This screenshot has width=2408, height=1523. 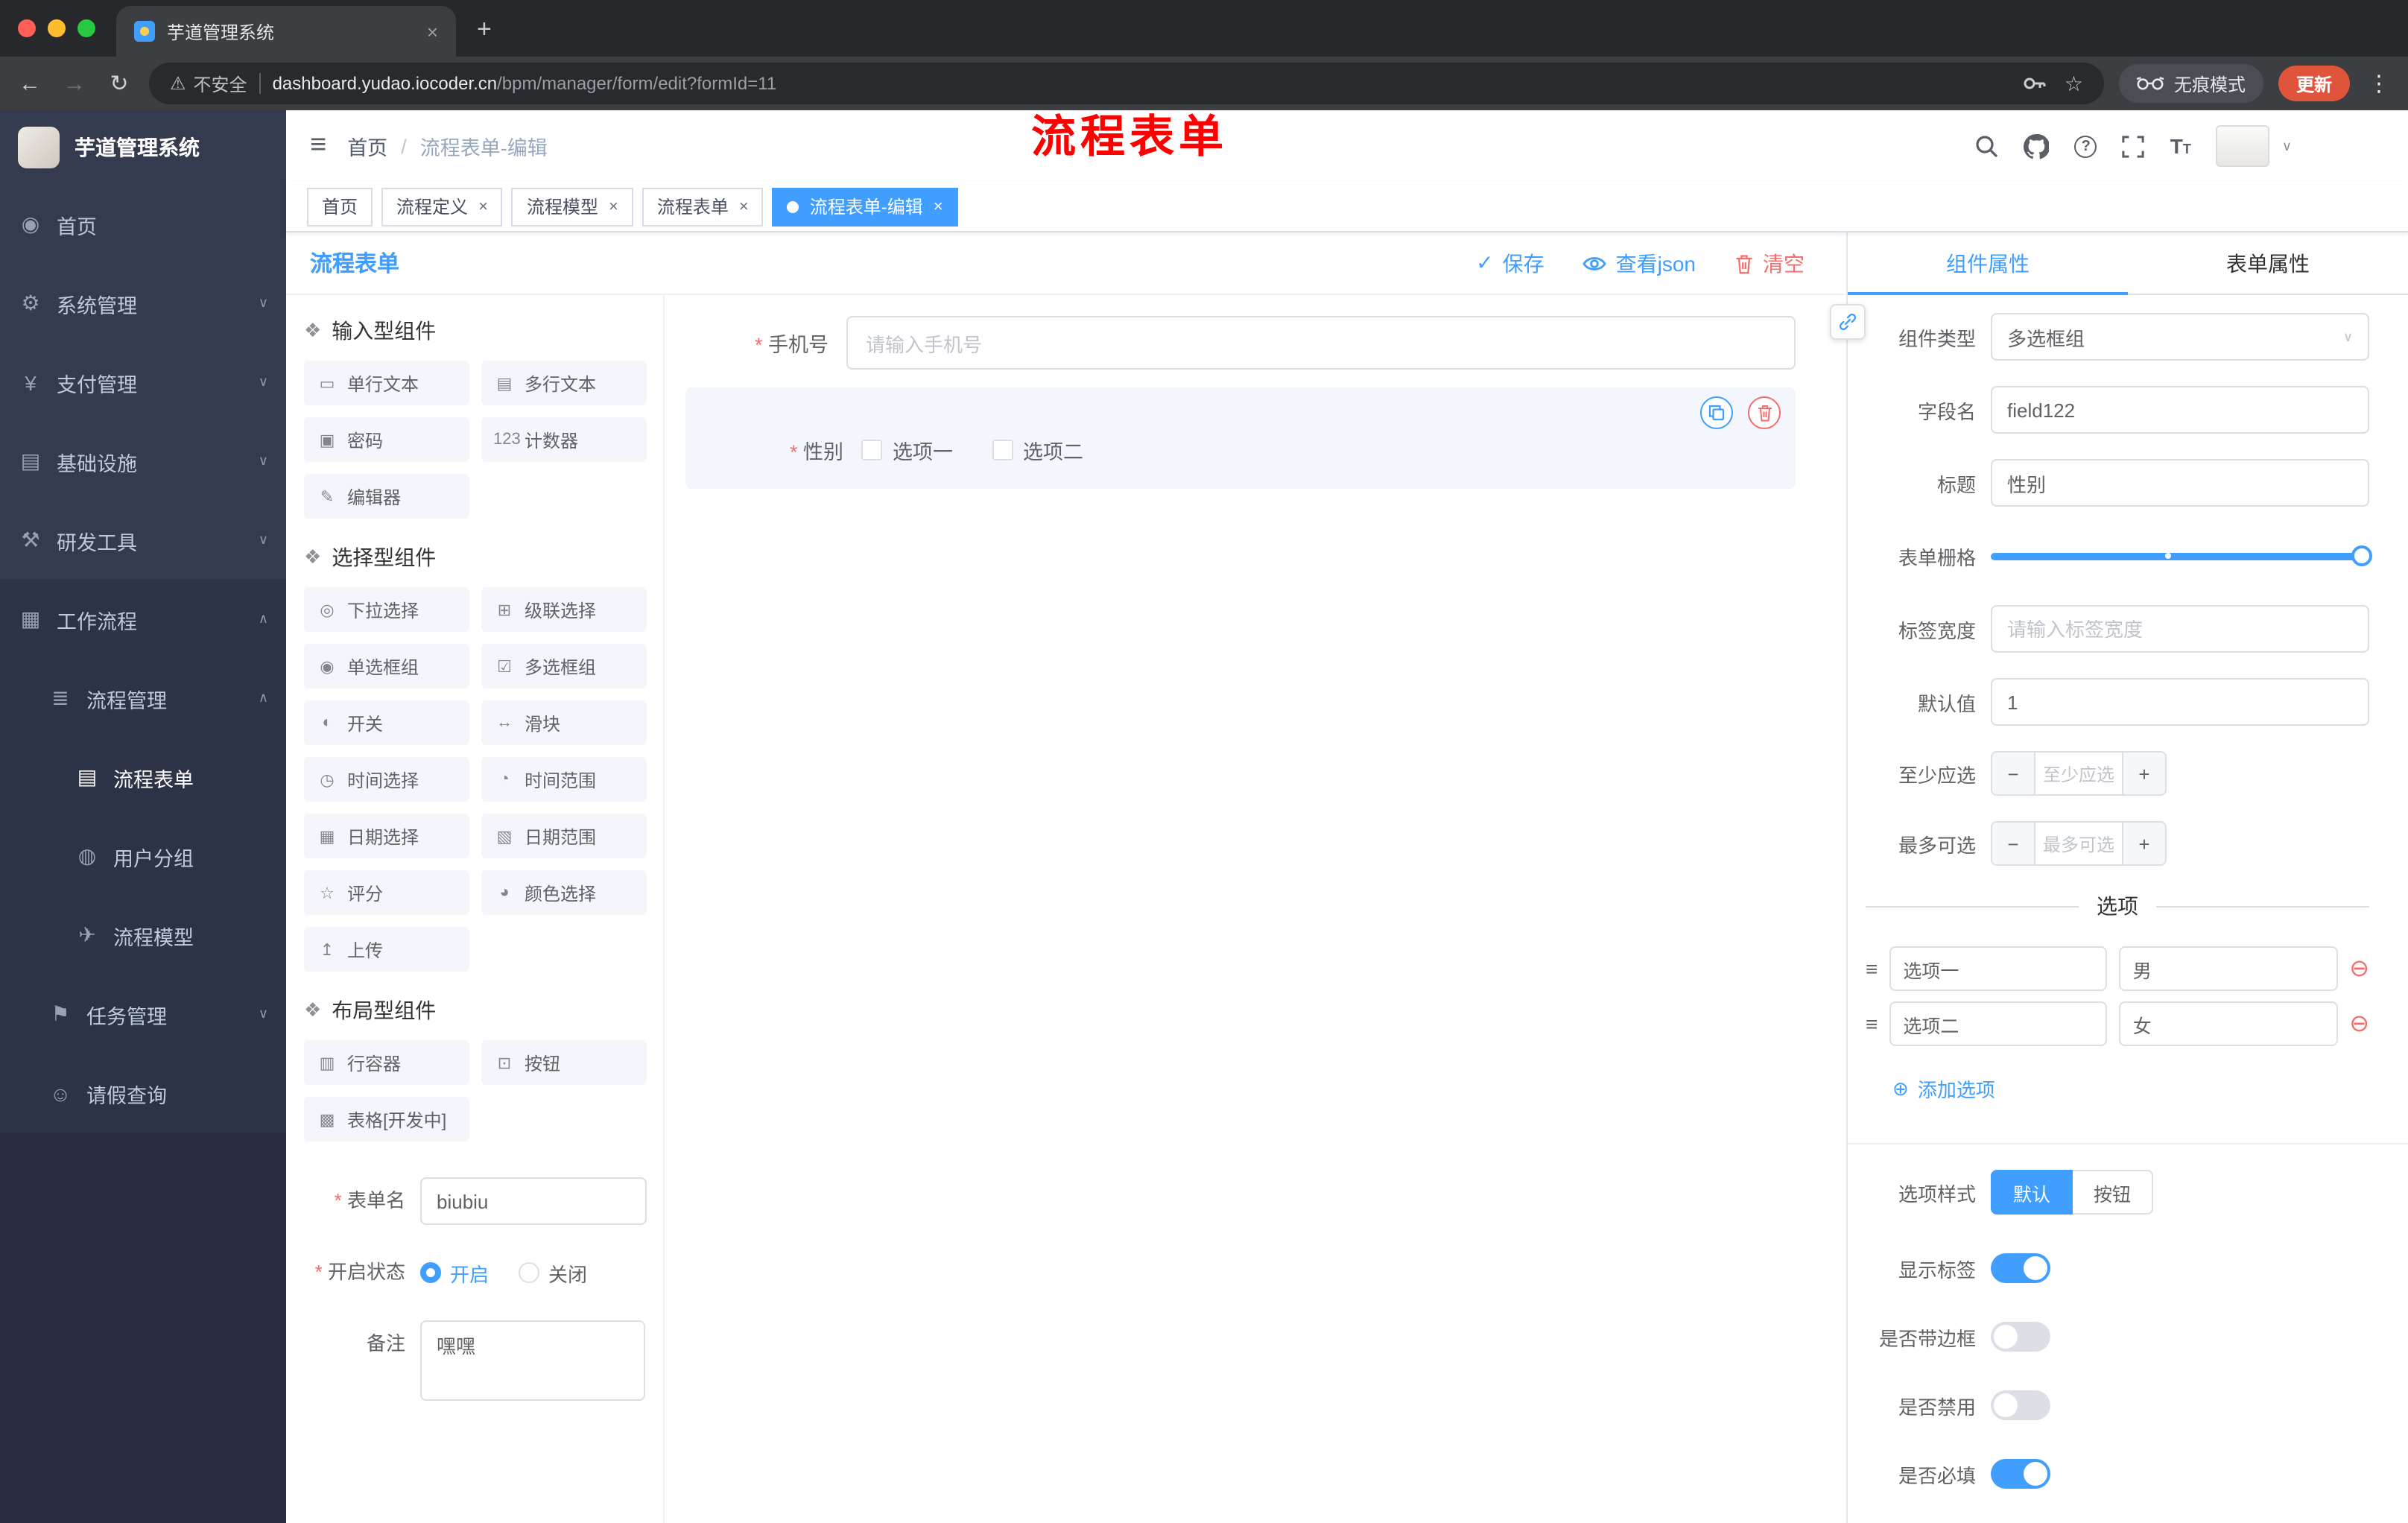 I want to click on gender-field: 性别 选项一 选项二, so click(x=1240, y=450).